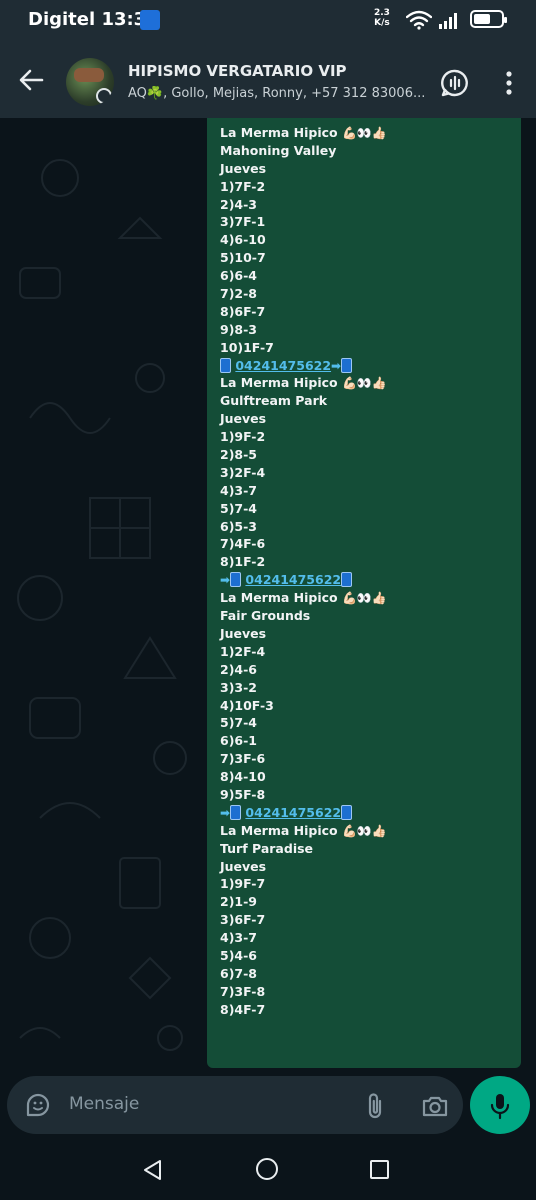  Describe the element at coordinates (368, 688) in the screenshot. I see `message-line: 3)3-2` at that location.